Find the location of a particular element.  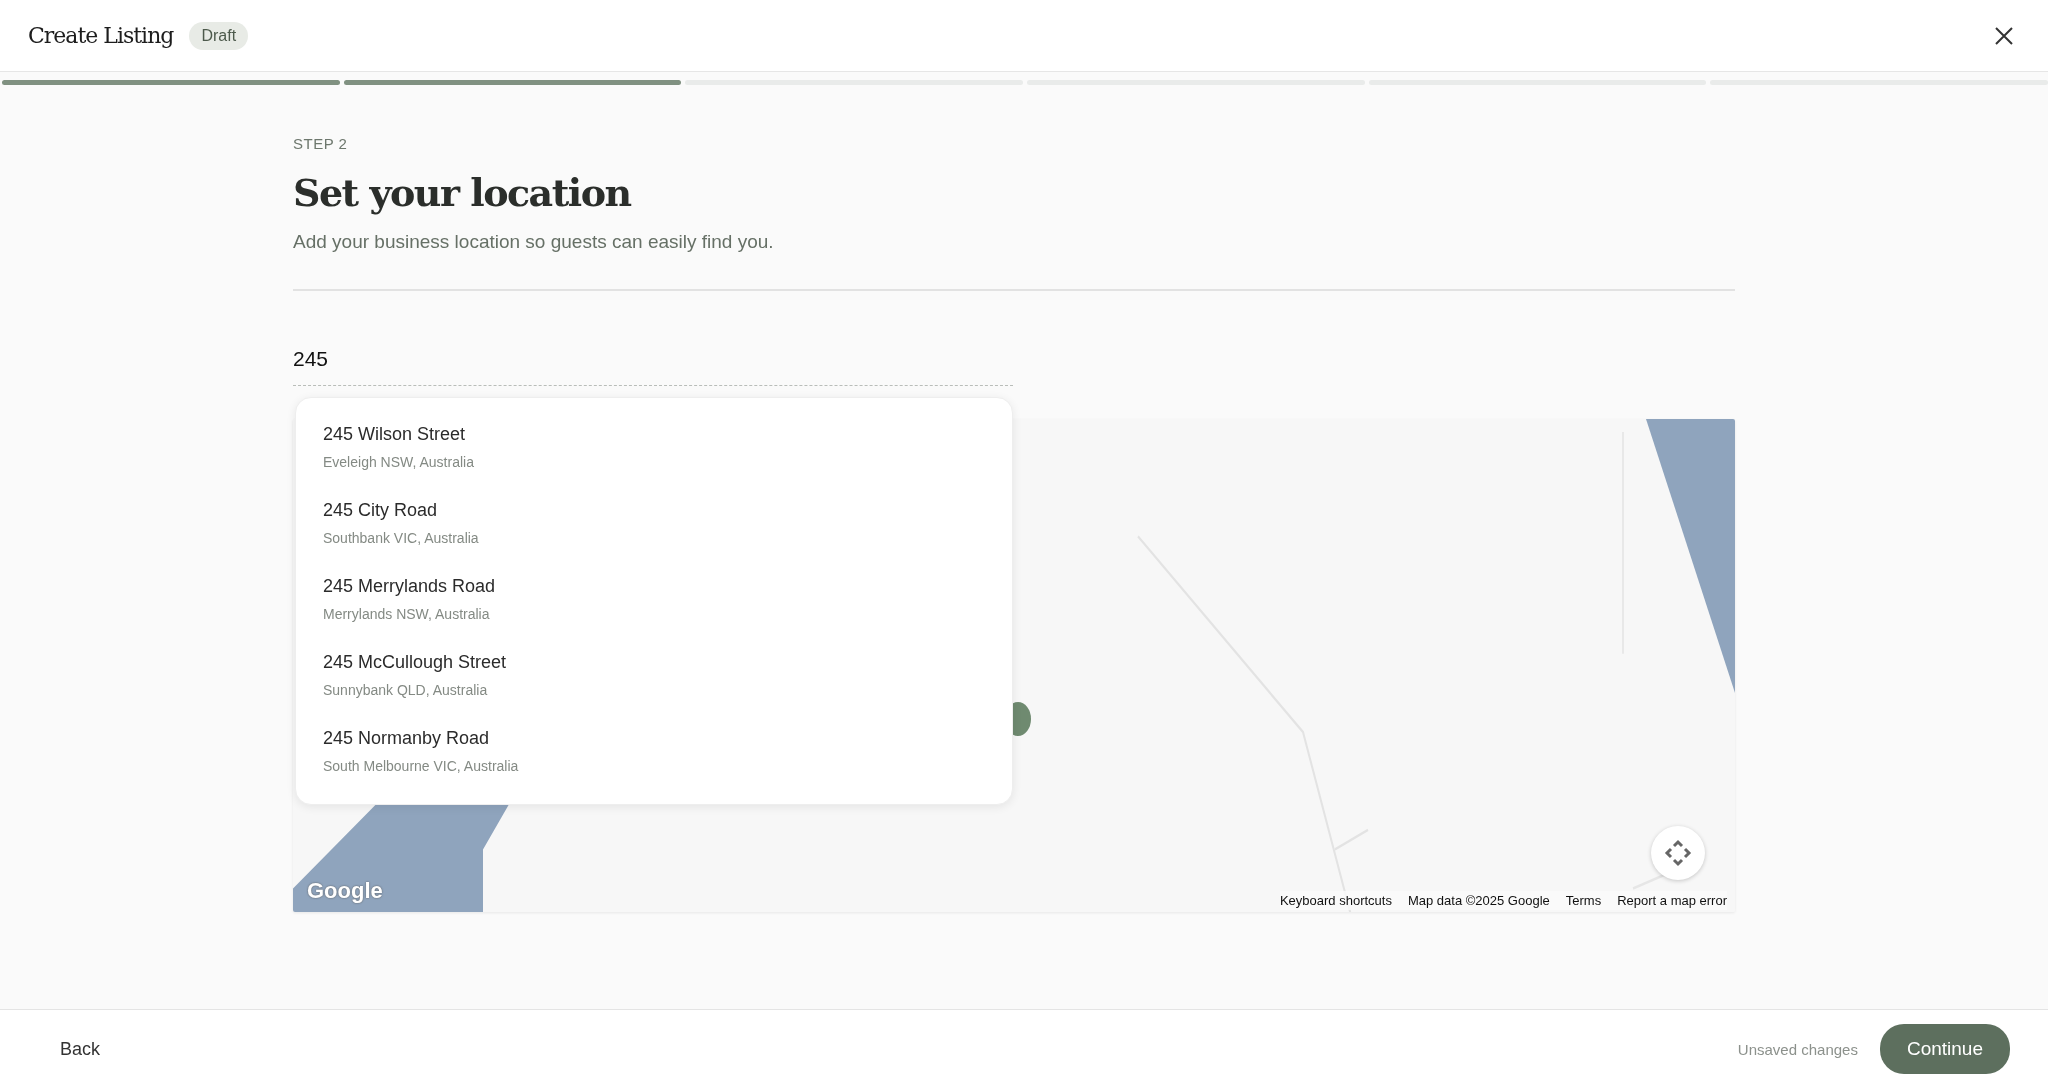

suggestion-street: 245 McCullough Street is located at coordinates (415, 662).